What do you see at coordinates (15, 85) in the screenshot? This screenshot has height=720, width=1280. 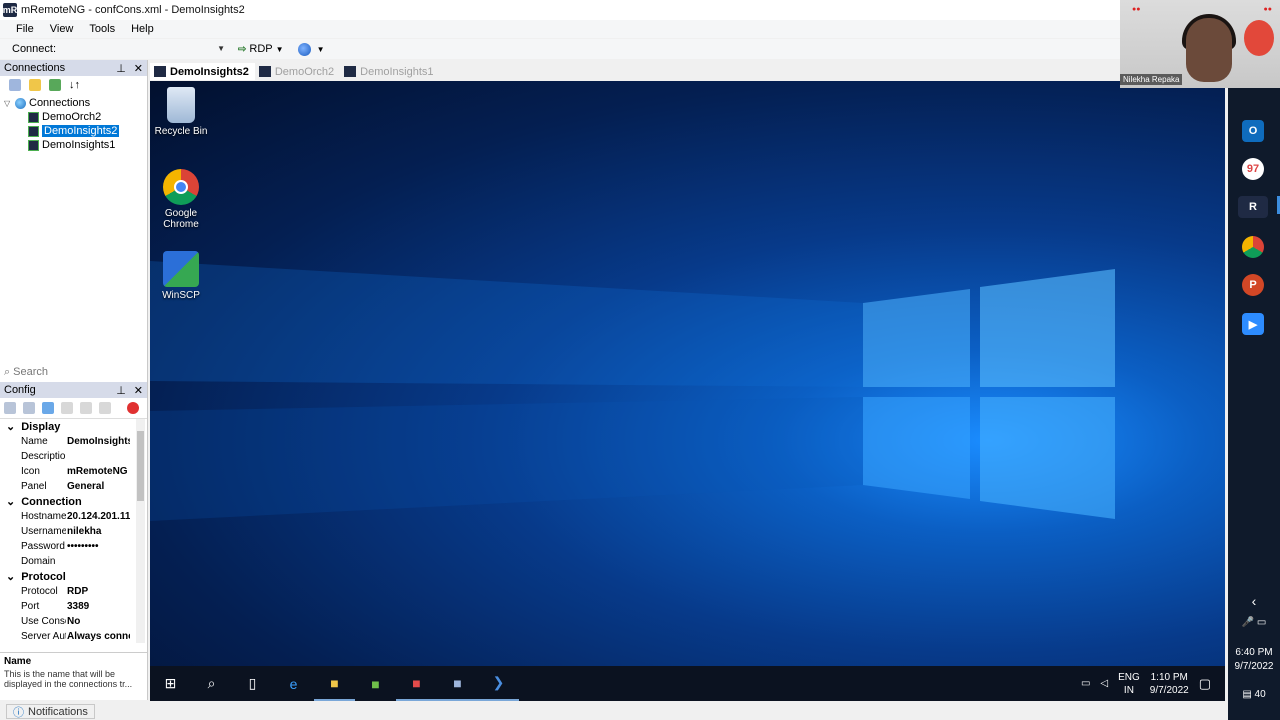 I see `new-connection-icon` at bounding box center [15, 85].